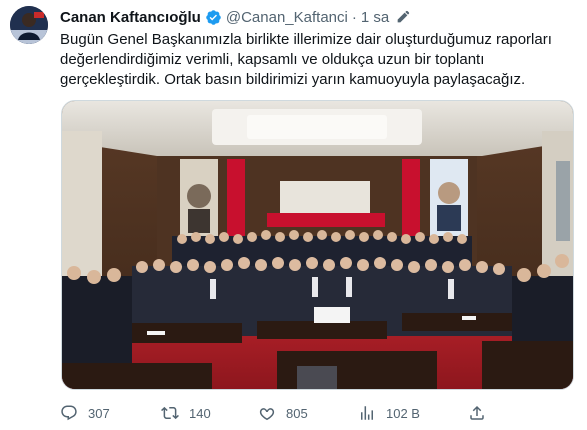 The width and height of the screenshot is (587, 430). What do you see at coordinates (403, 17) in the screenshot?
I see `edit-icon` at bounding box center [403, 17].